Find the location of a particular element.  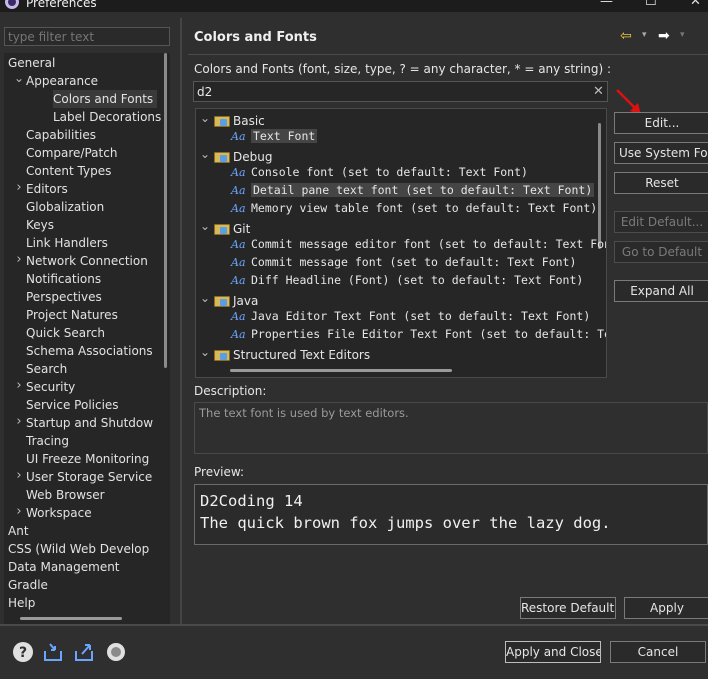

font-item: Aa Text Font is located at coordinates (274, 136).